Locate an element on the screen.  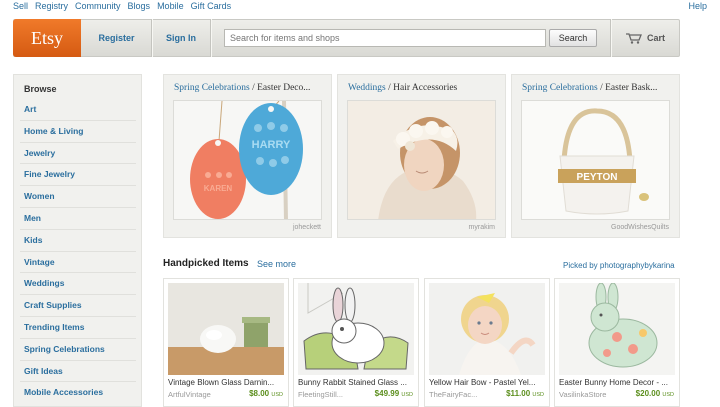
featured-image-hair-accessory is located at coordinates (421, 160).